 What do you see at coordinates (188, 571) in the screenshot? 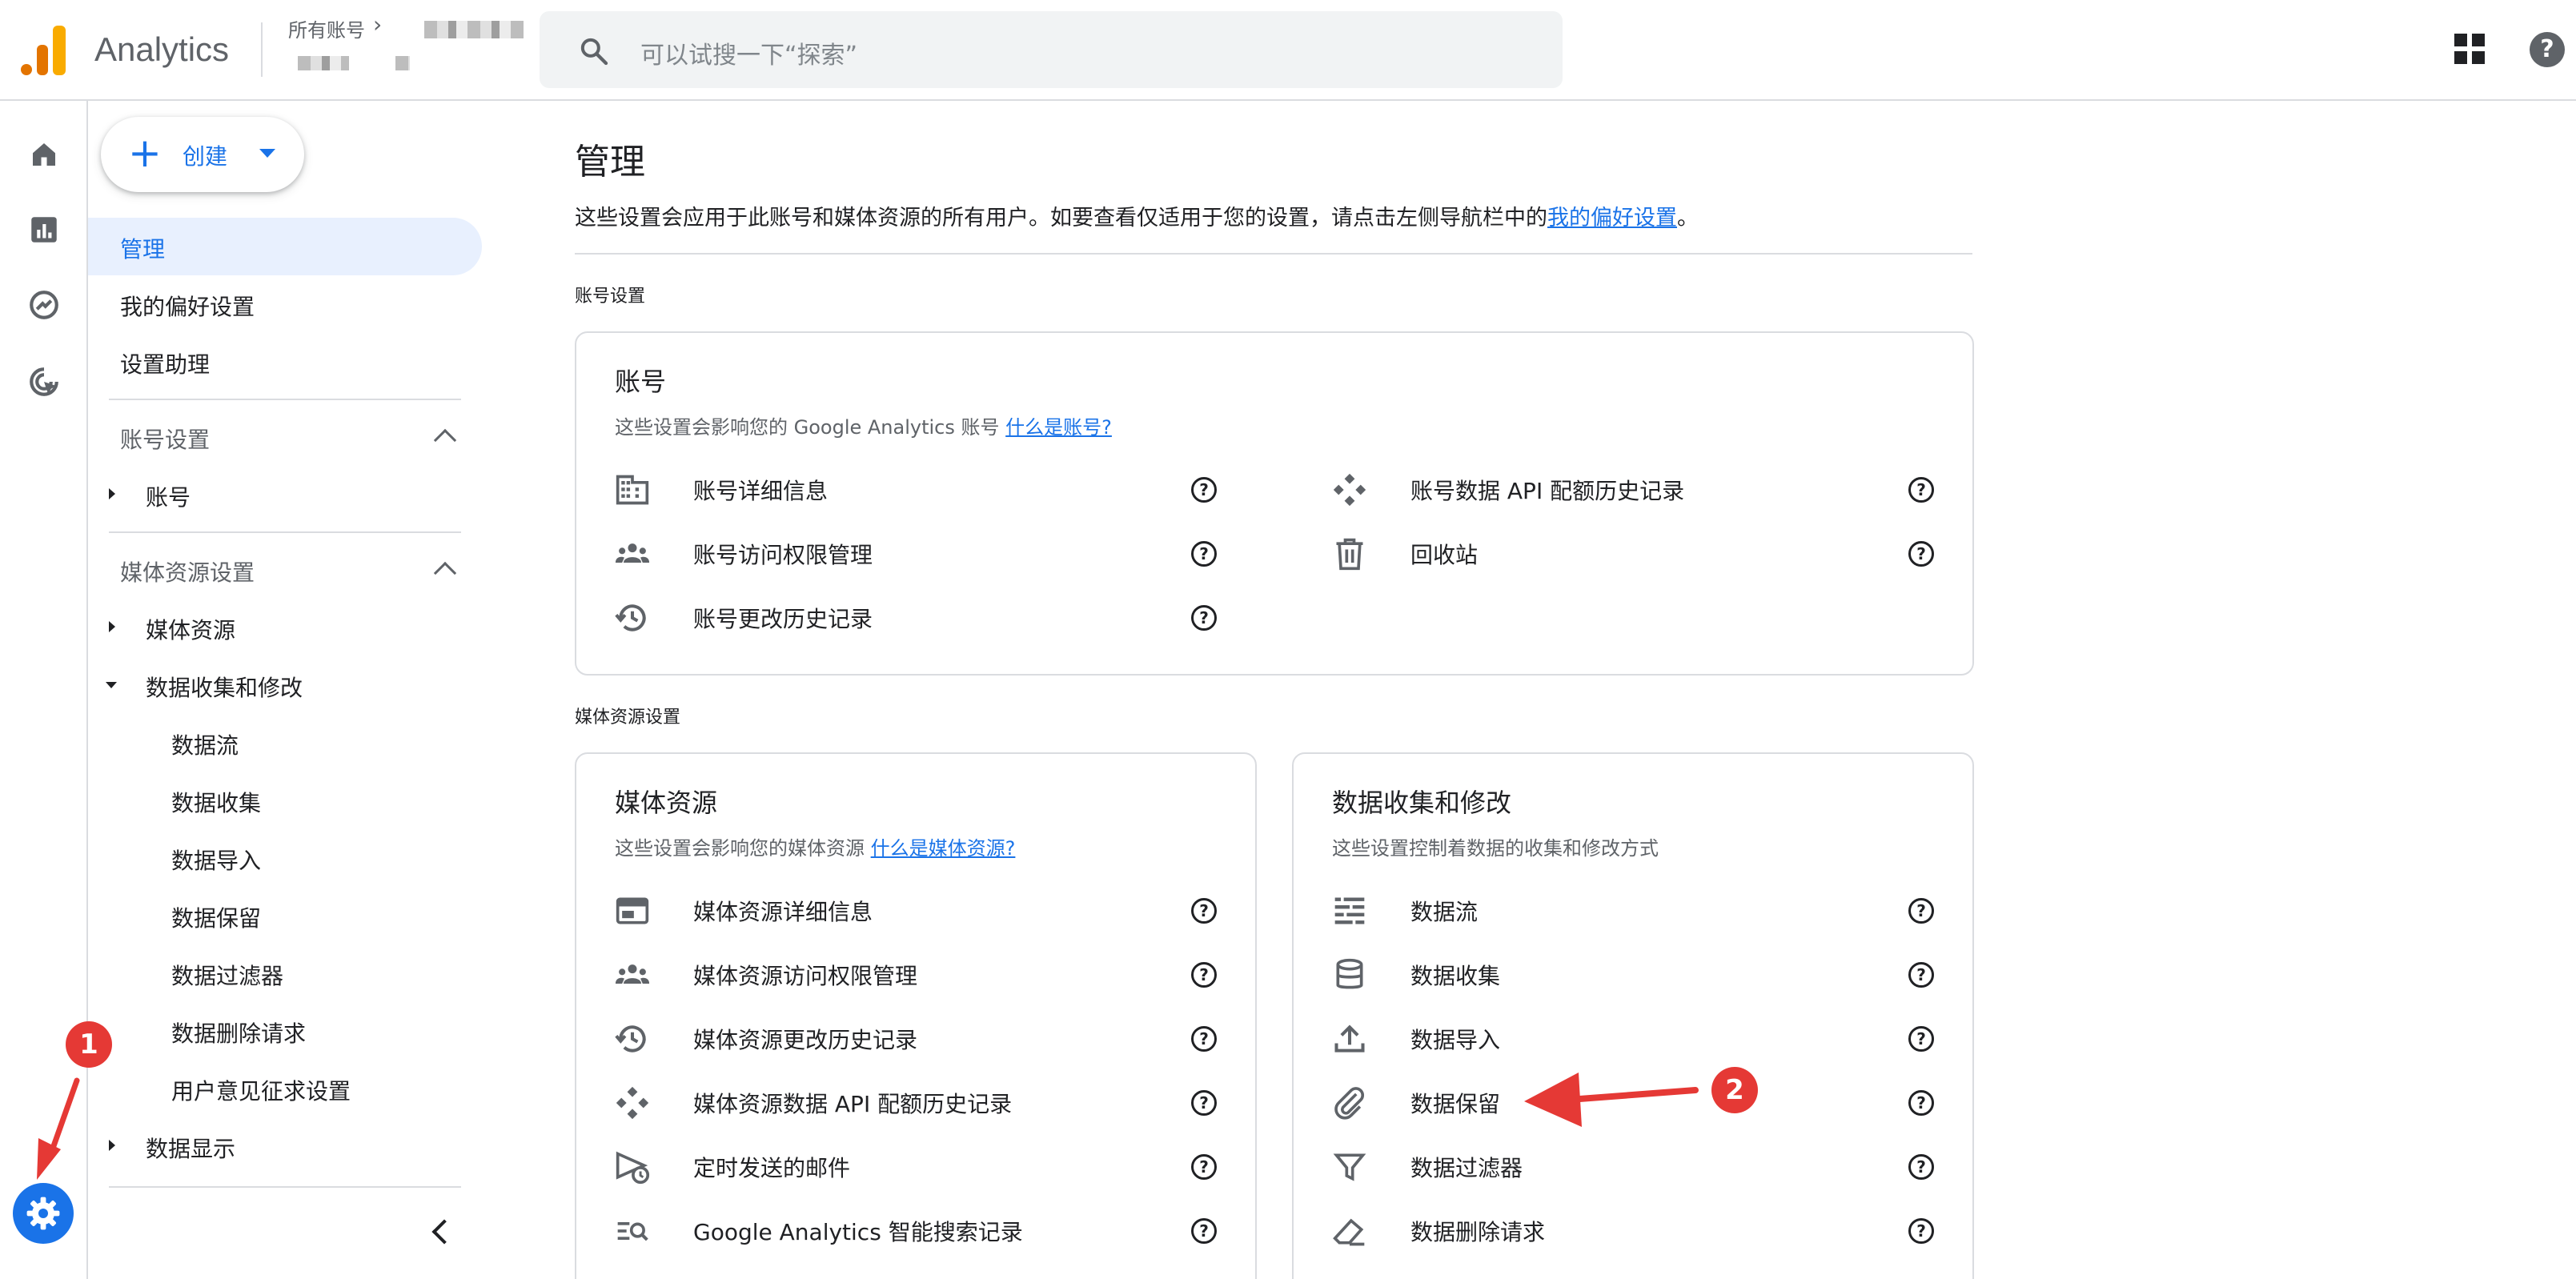
I see `nav-section-property-settings: 媒体资源设置` at bounding box center [188, 571].